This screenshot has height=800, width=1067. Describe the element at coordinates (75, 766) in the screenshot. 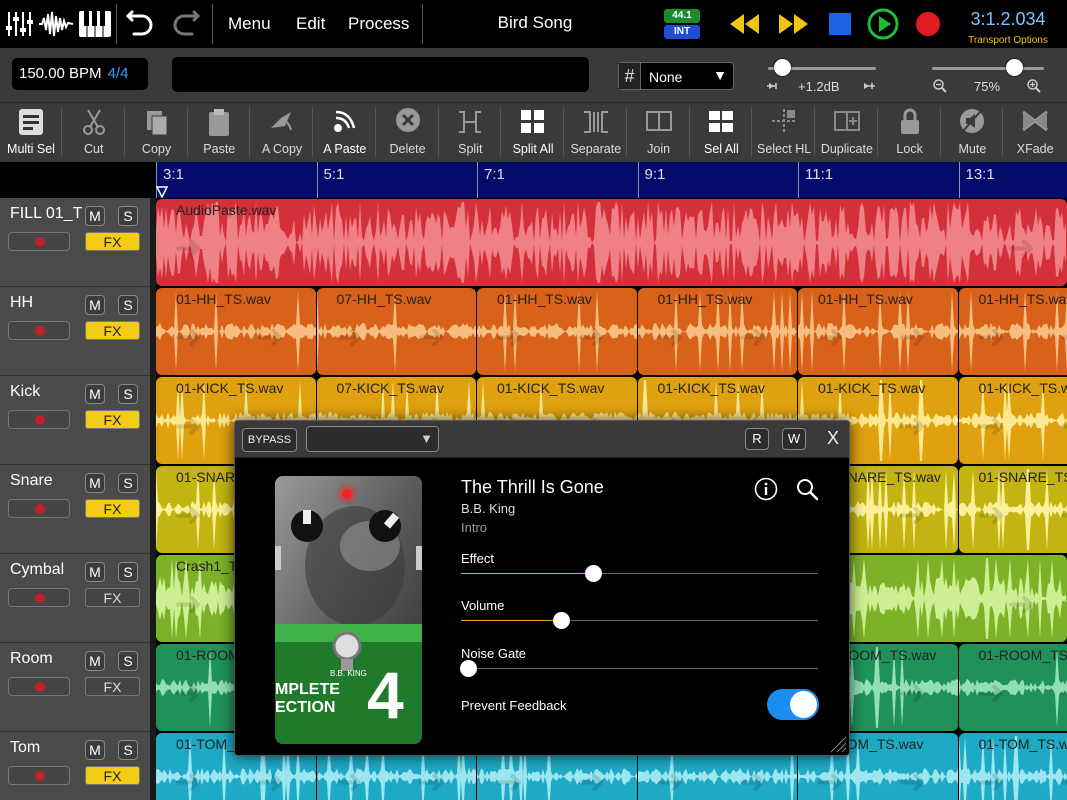

I see `track-header: Tom M S FX` at that location.